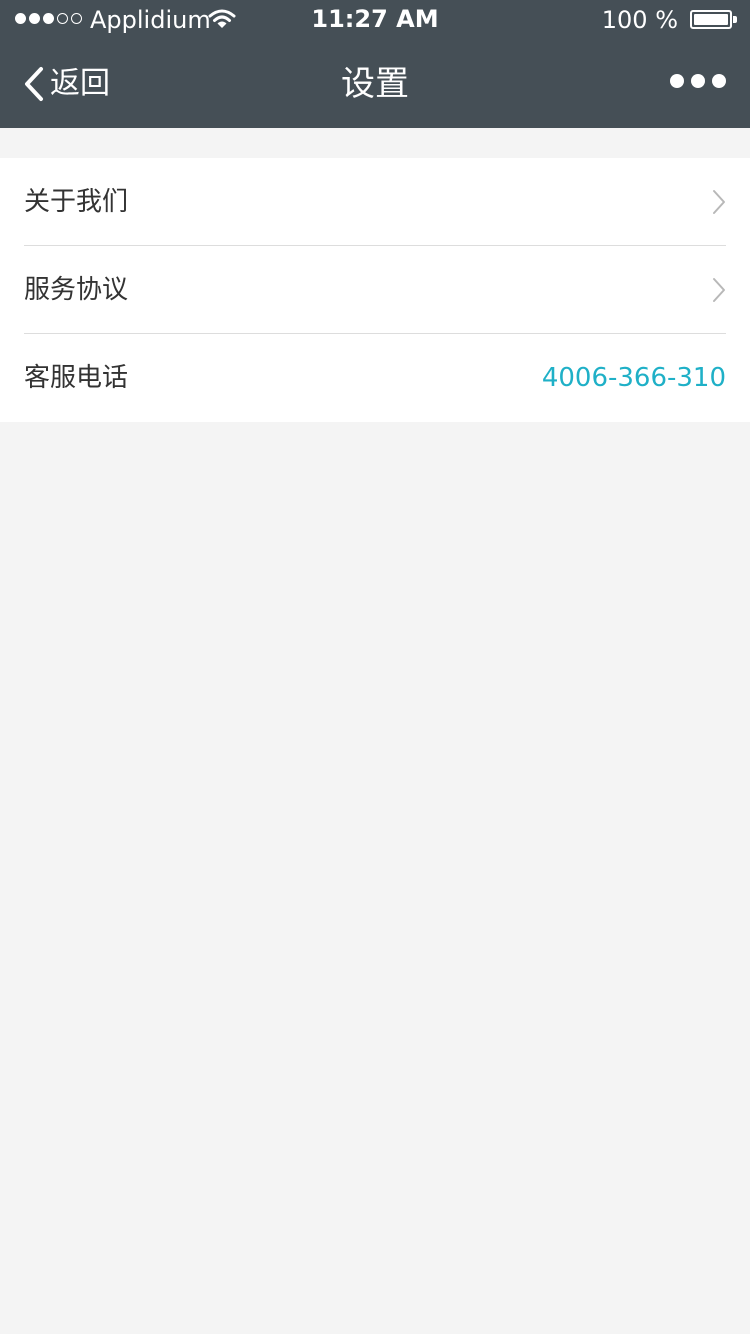 The image size is (750, 1334). Describe the element at coordinates (639, 20) in the screenshot. I see `battery-percentage: 100 %` at that location.